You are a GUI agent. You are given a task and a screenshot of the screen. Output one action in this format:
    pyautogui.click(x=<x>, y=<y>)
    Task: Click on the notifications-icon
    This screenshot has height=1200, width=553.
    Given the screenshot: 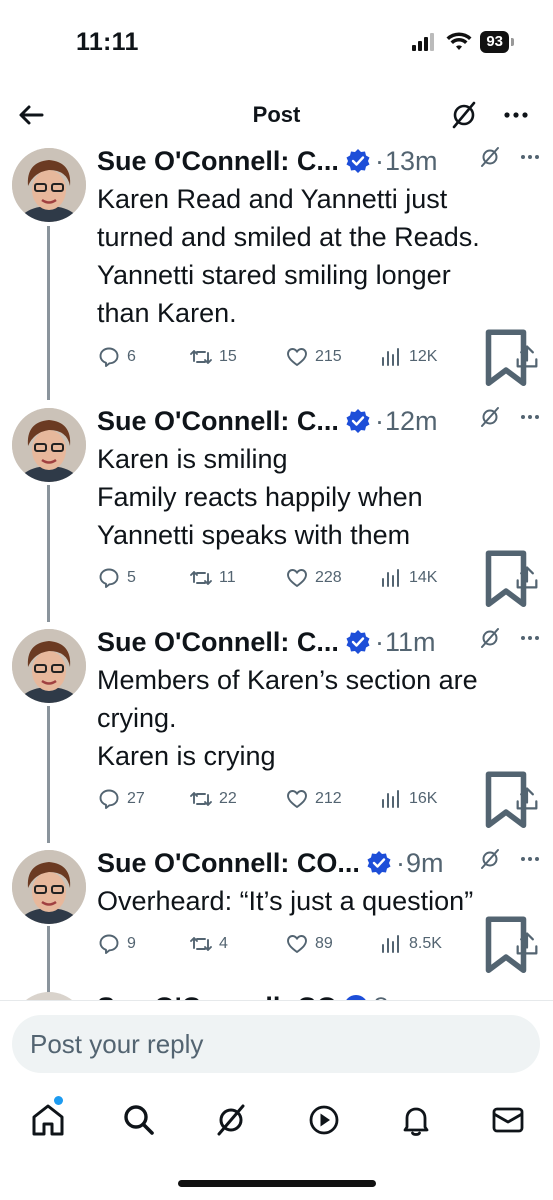 What is the action you would take?
    pyautogui.click(x=416, y=1120)
    